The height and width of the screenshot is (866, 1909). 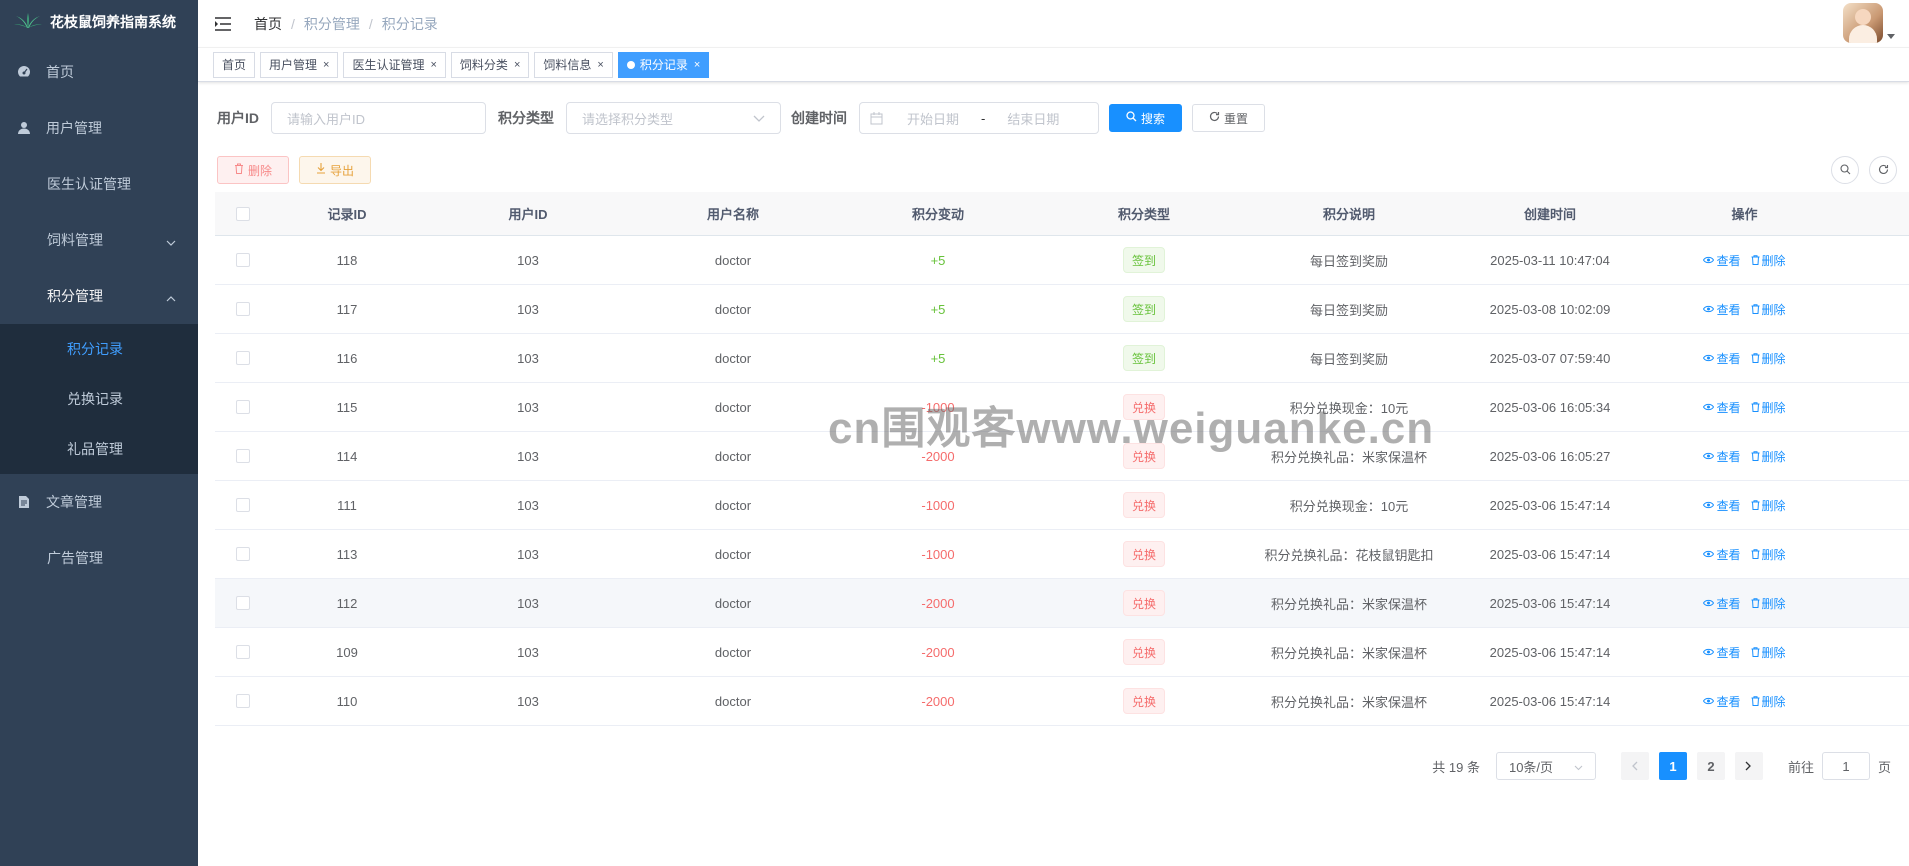 What do you see at coordinates (937, 214) in the screenshot?
I see `column-header: 积分变动` at bounding box center [937, 214].